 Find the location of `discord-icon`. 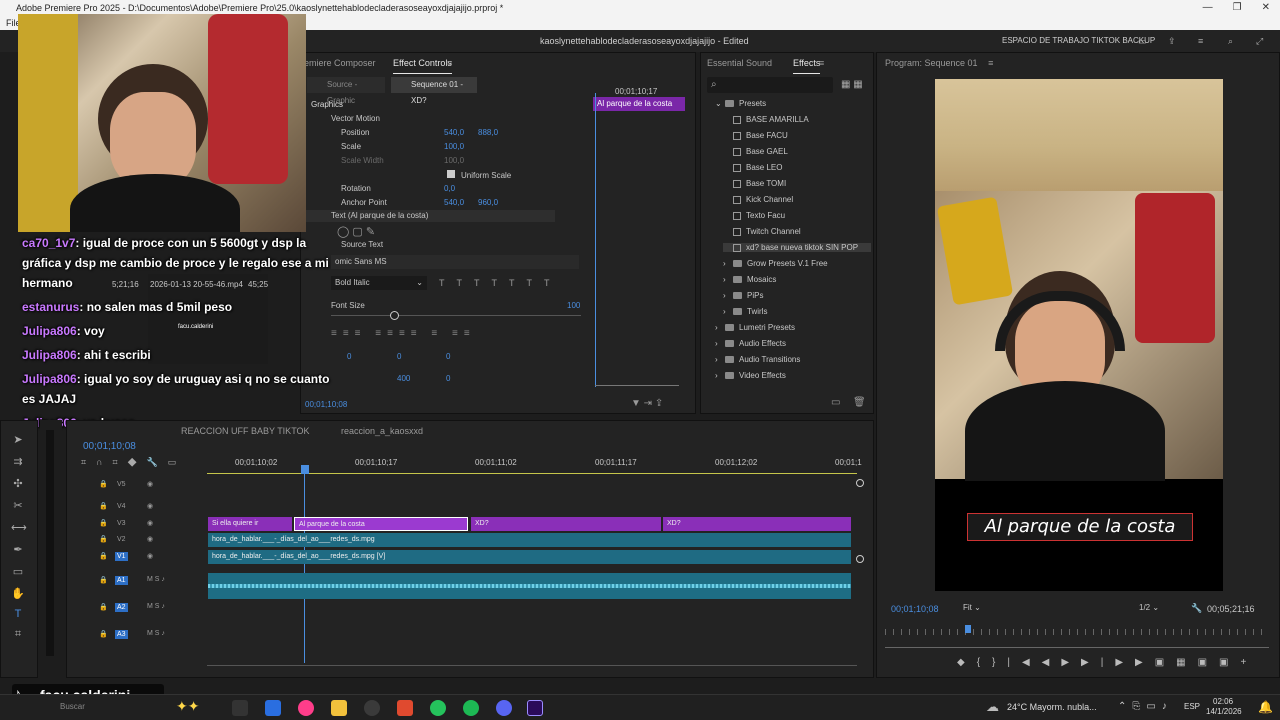

discord-icon is located at coordinates (504, 708).